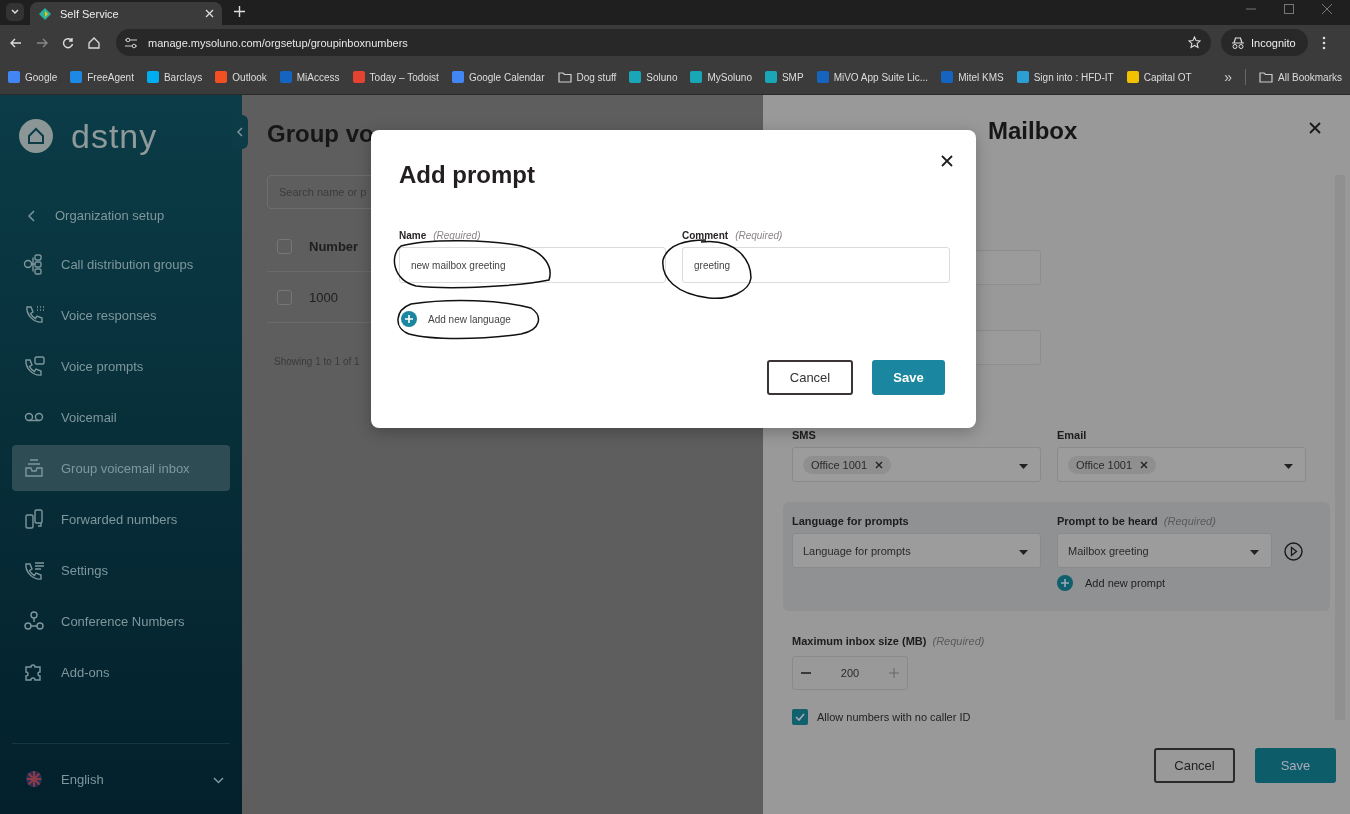 The width and height of the screenshot is (1350, 814). What do you see at coordinates (1238, 42) in the screenshot?
I see `incognito-icon` at bounding box center [1238, 42].